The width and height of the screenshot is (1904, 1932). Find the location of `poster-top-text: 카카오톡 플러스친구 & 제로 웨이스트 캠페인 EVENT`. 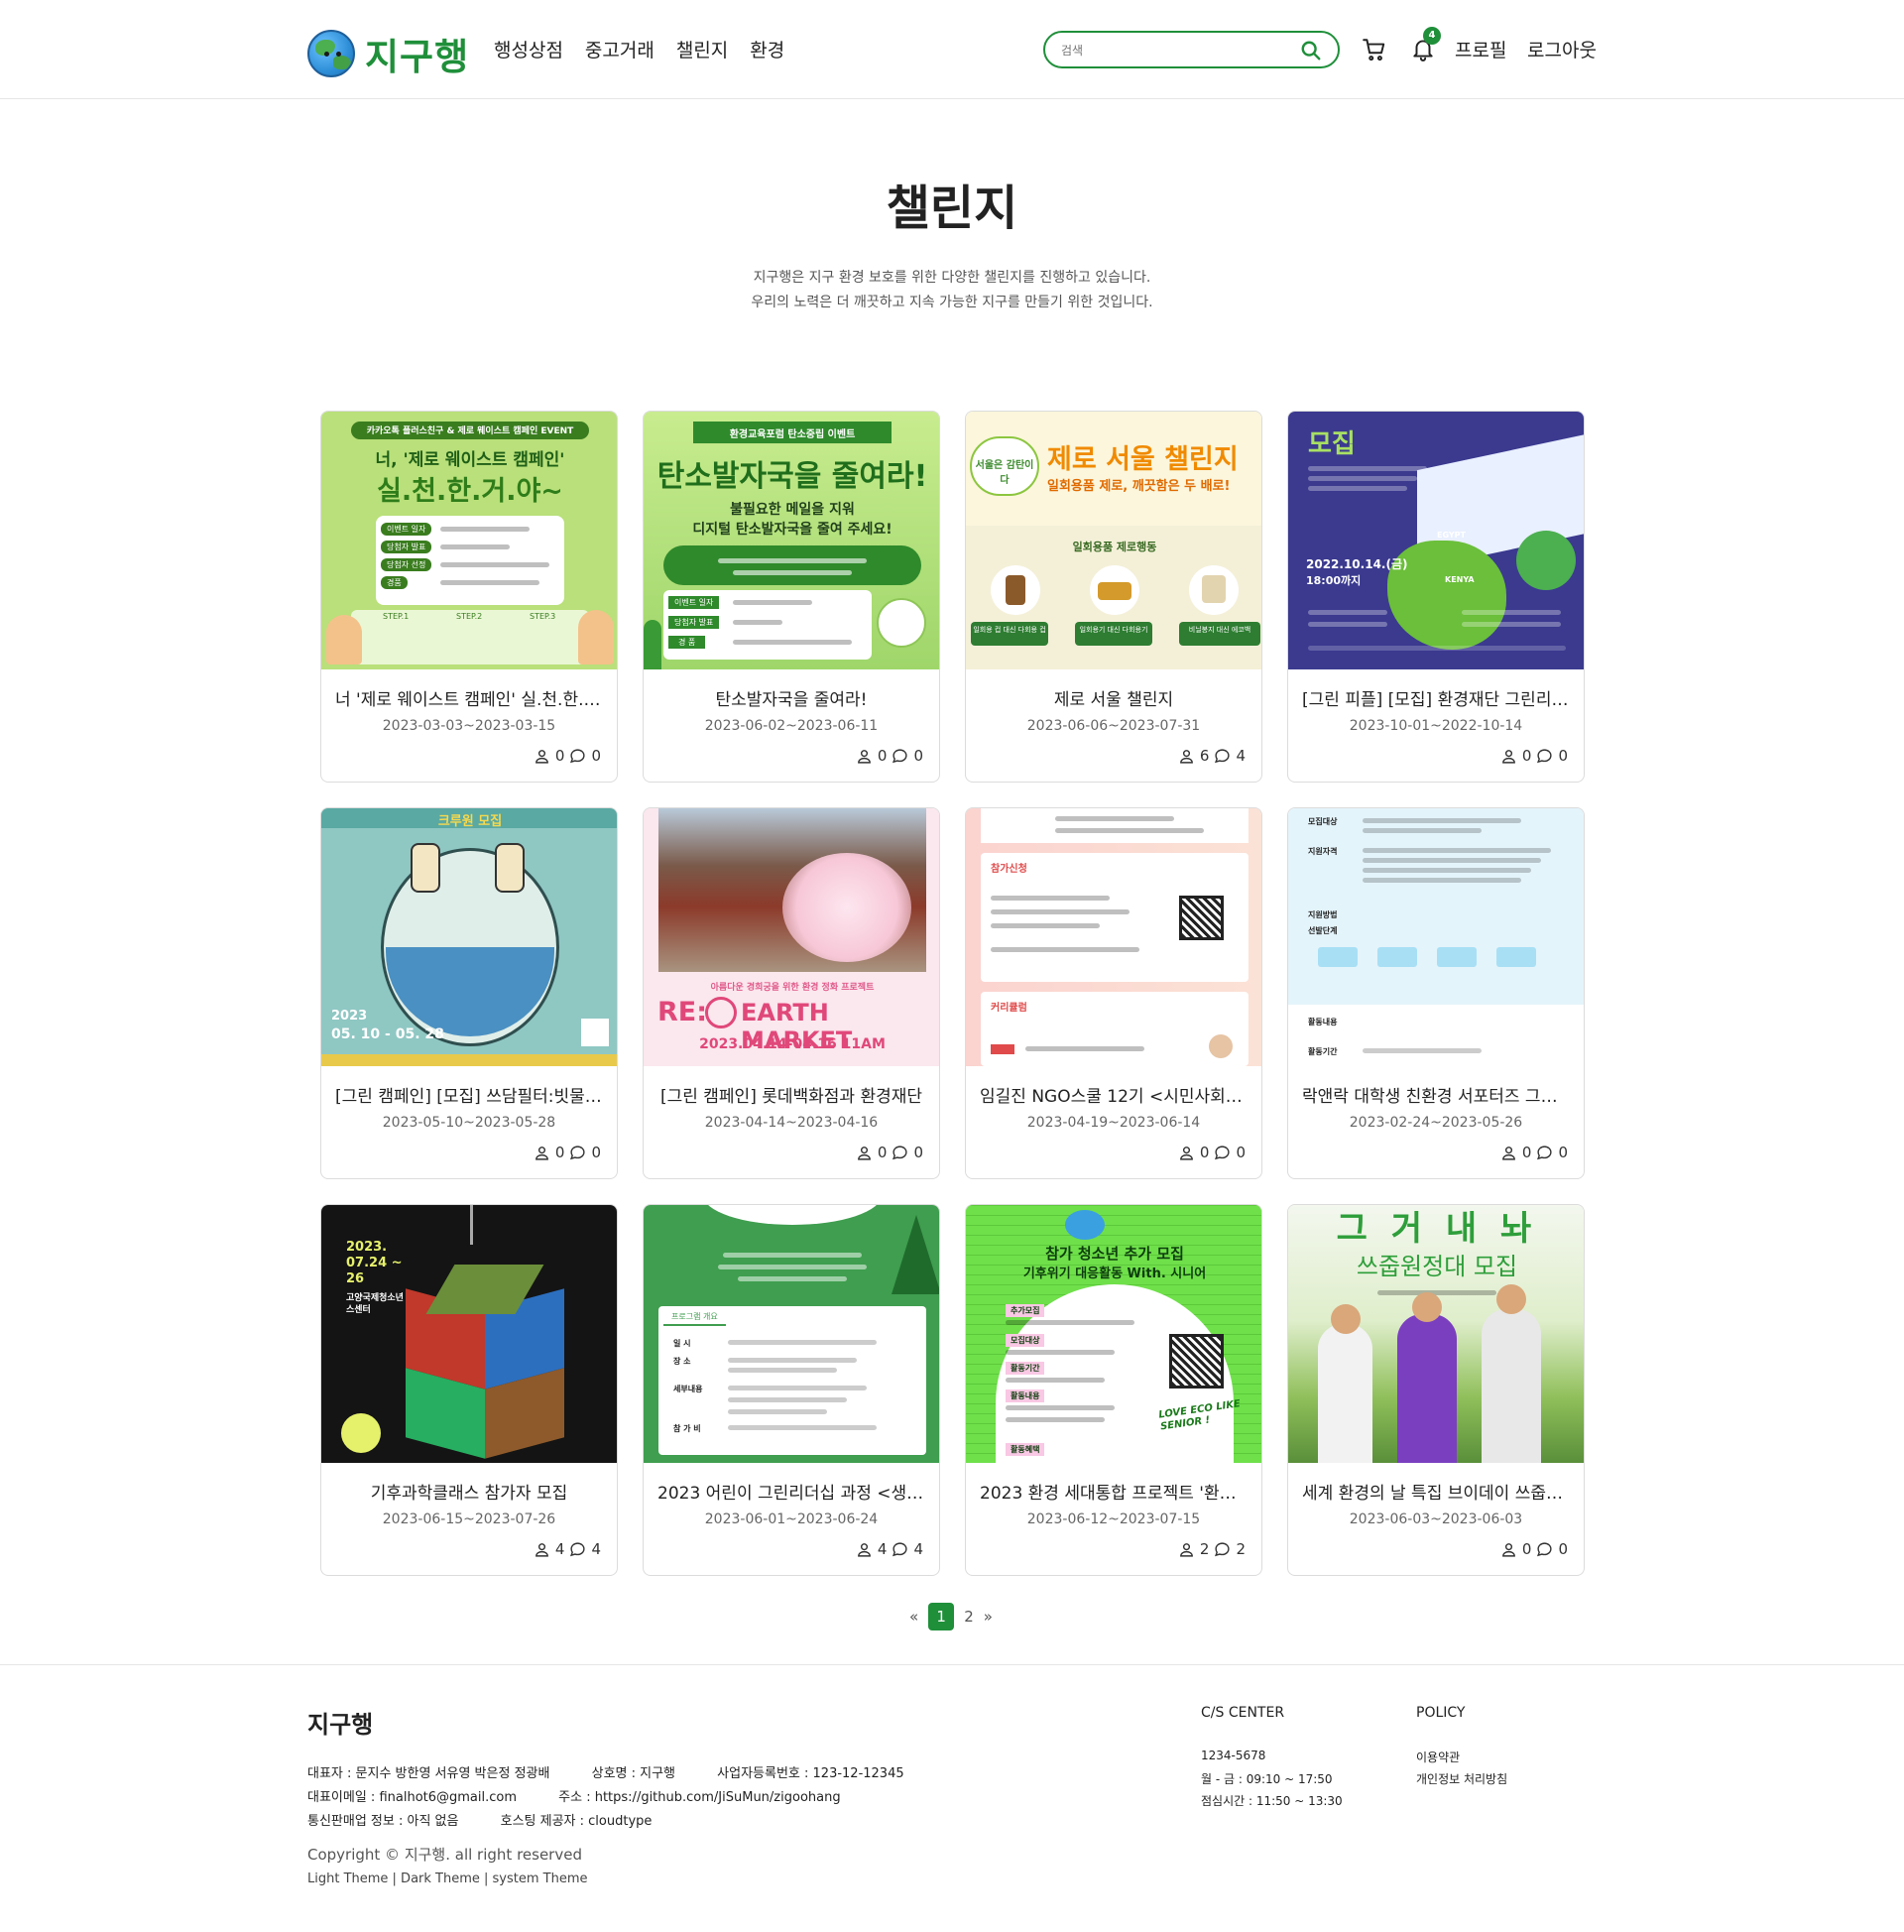

poster-top-text: 카카오톡 플러스친구 & 제로 웨이스트 캠페인 EVENT is located at coordinates (470, 431).